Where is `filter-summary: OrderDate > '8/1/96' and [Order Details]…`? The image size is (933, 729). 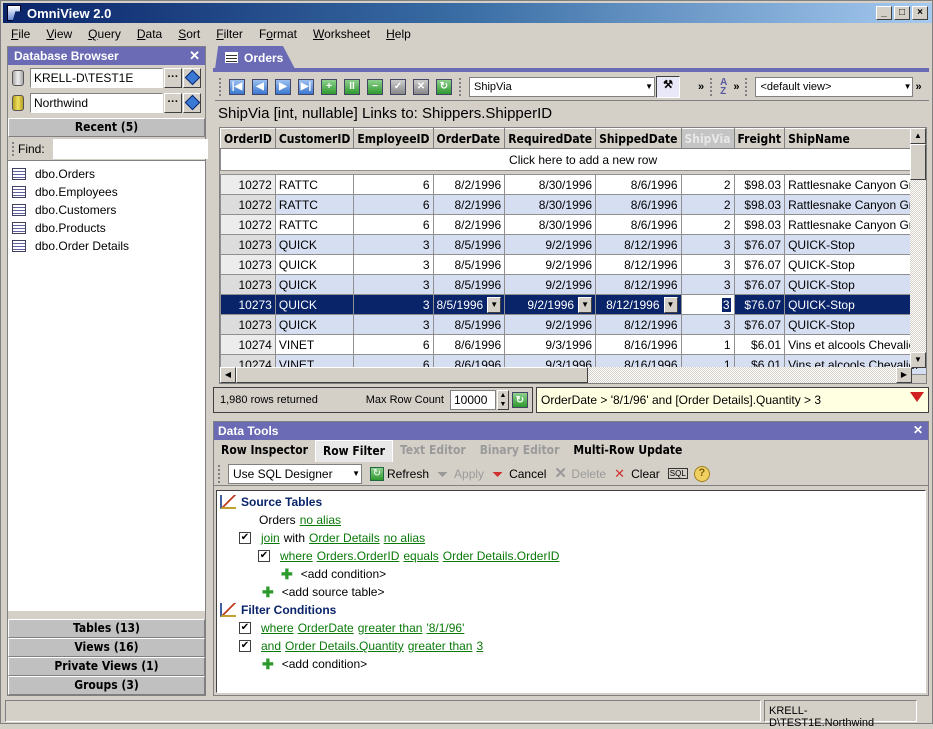
filter-summary: OrderDate > '8/1/96' and [Order Details]… is located at coordinates (732, 400).